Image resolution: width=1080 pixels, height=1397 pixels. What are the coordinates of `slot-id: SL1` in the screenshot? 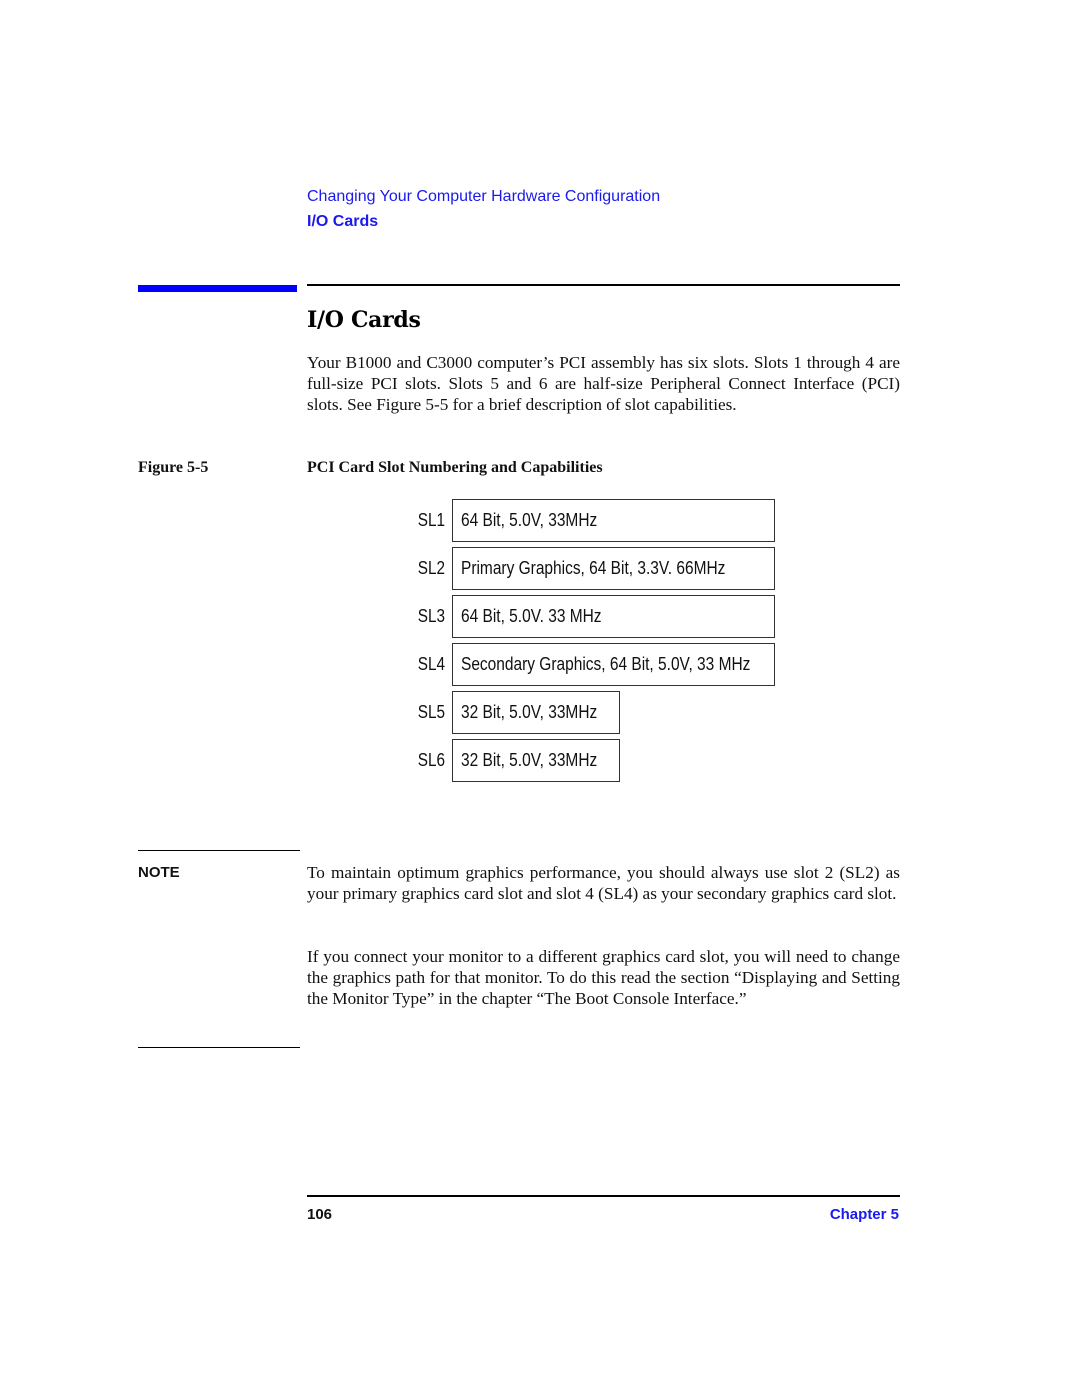 It's located at (431, 520).